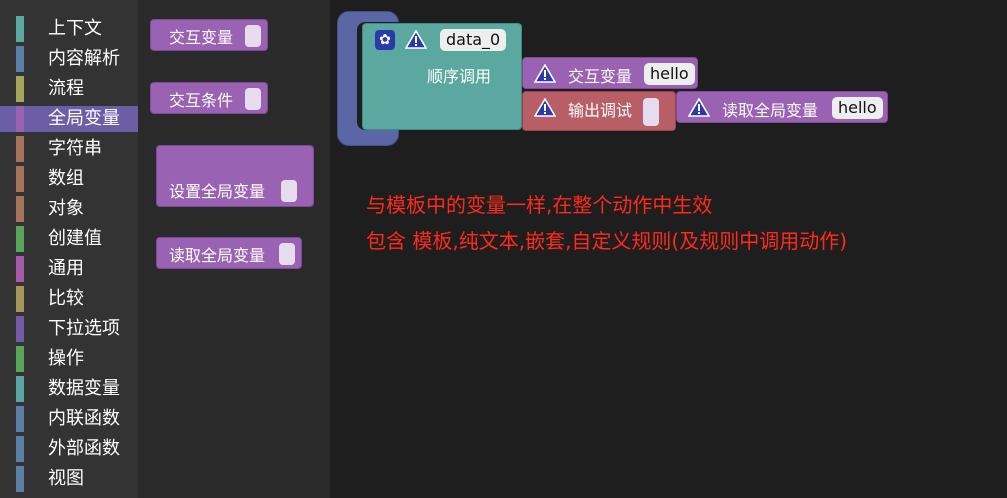 Image resolution: width=1007 pixels, height=498 pixels. Describe the element at coordinates (201, 37) in the screenshot. I see `flyout-block-label: 交互变量` at that location.